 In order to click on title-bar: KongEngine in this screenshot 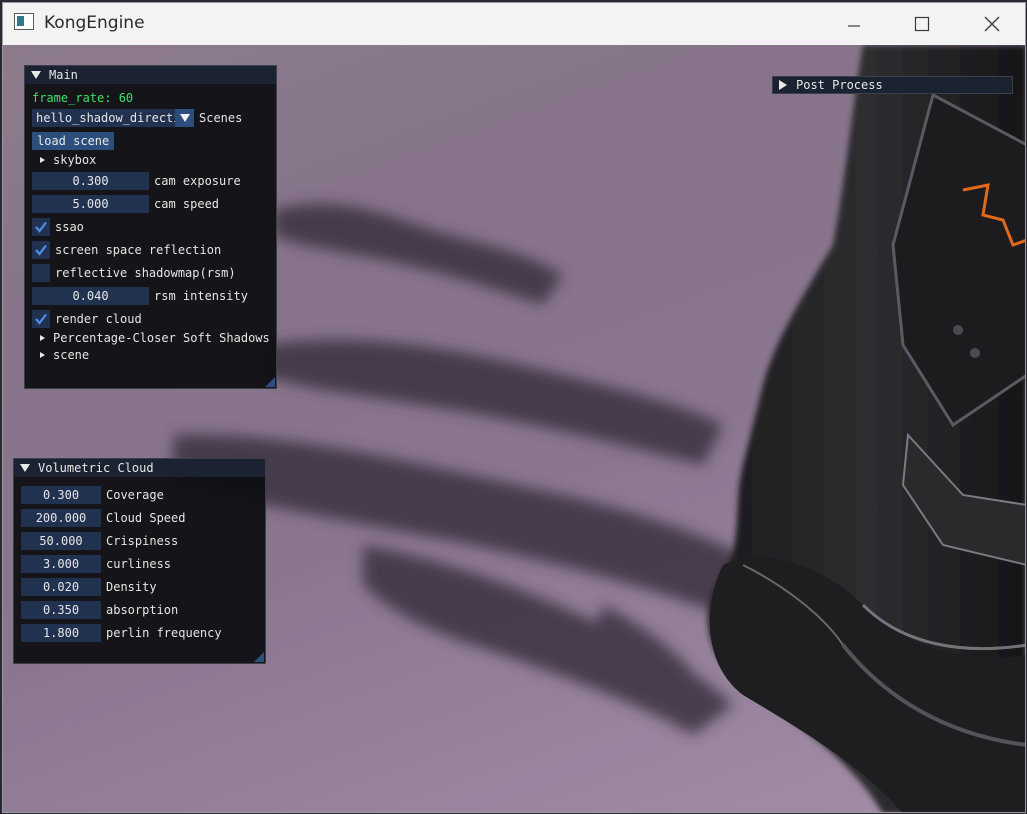, I will do `click(514, 24)`.